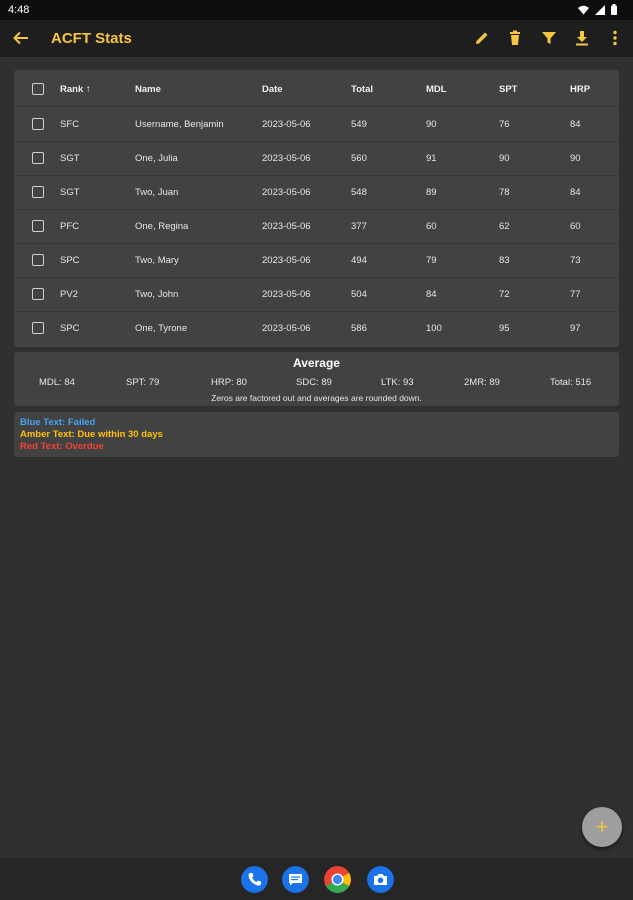  Describe the element at coordinates (316, 158) in the screenshot. I see `table-row: SGT One, Julia 2023-05-06 560 91 90 90` at that location.